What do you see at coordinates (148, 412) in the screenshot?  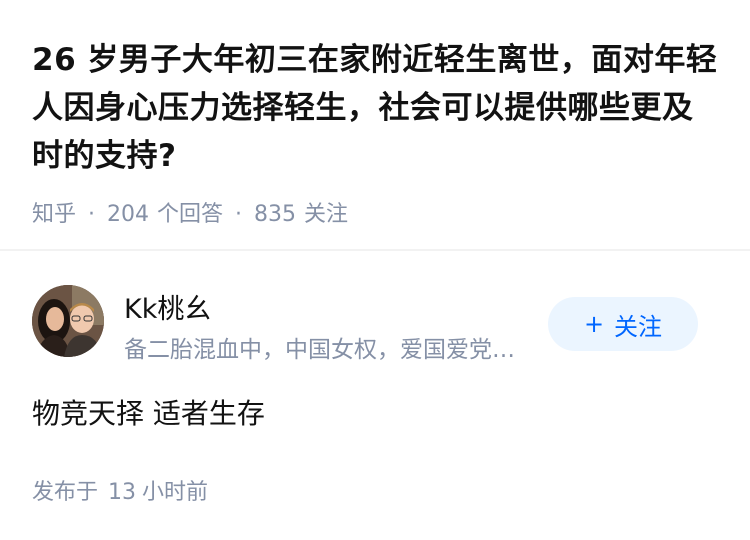 I see `answer-content: 物竞天择 适者生存` at bounding box center [148, 412].